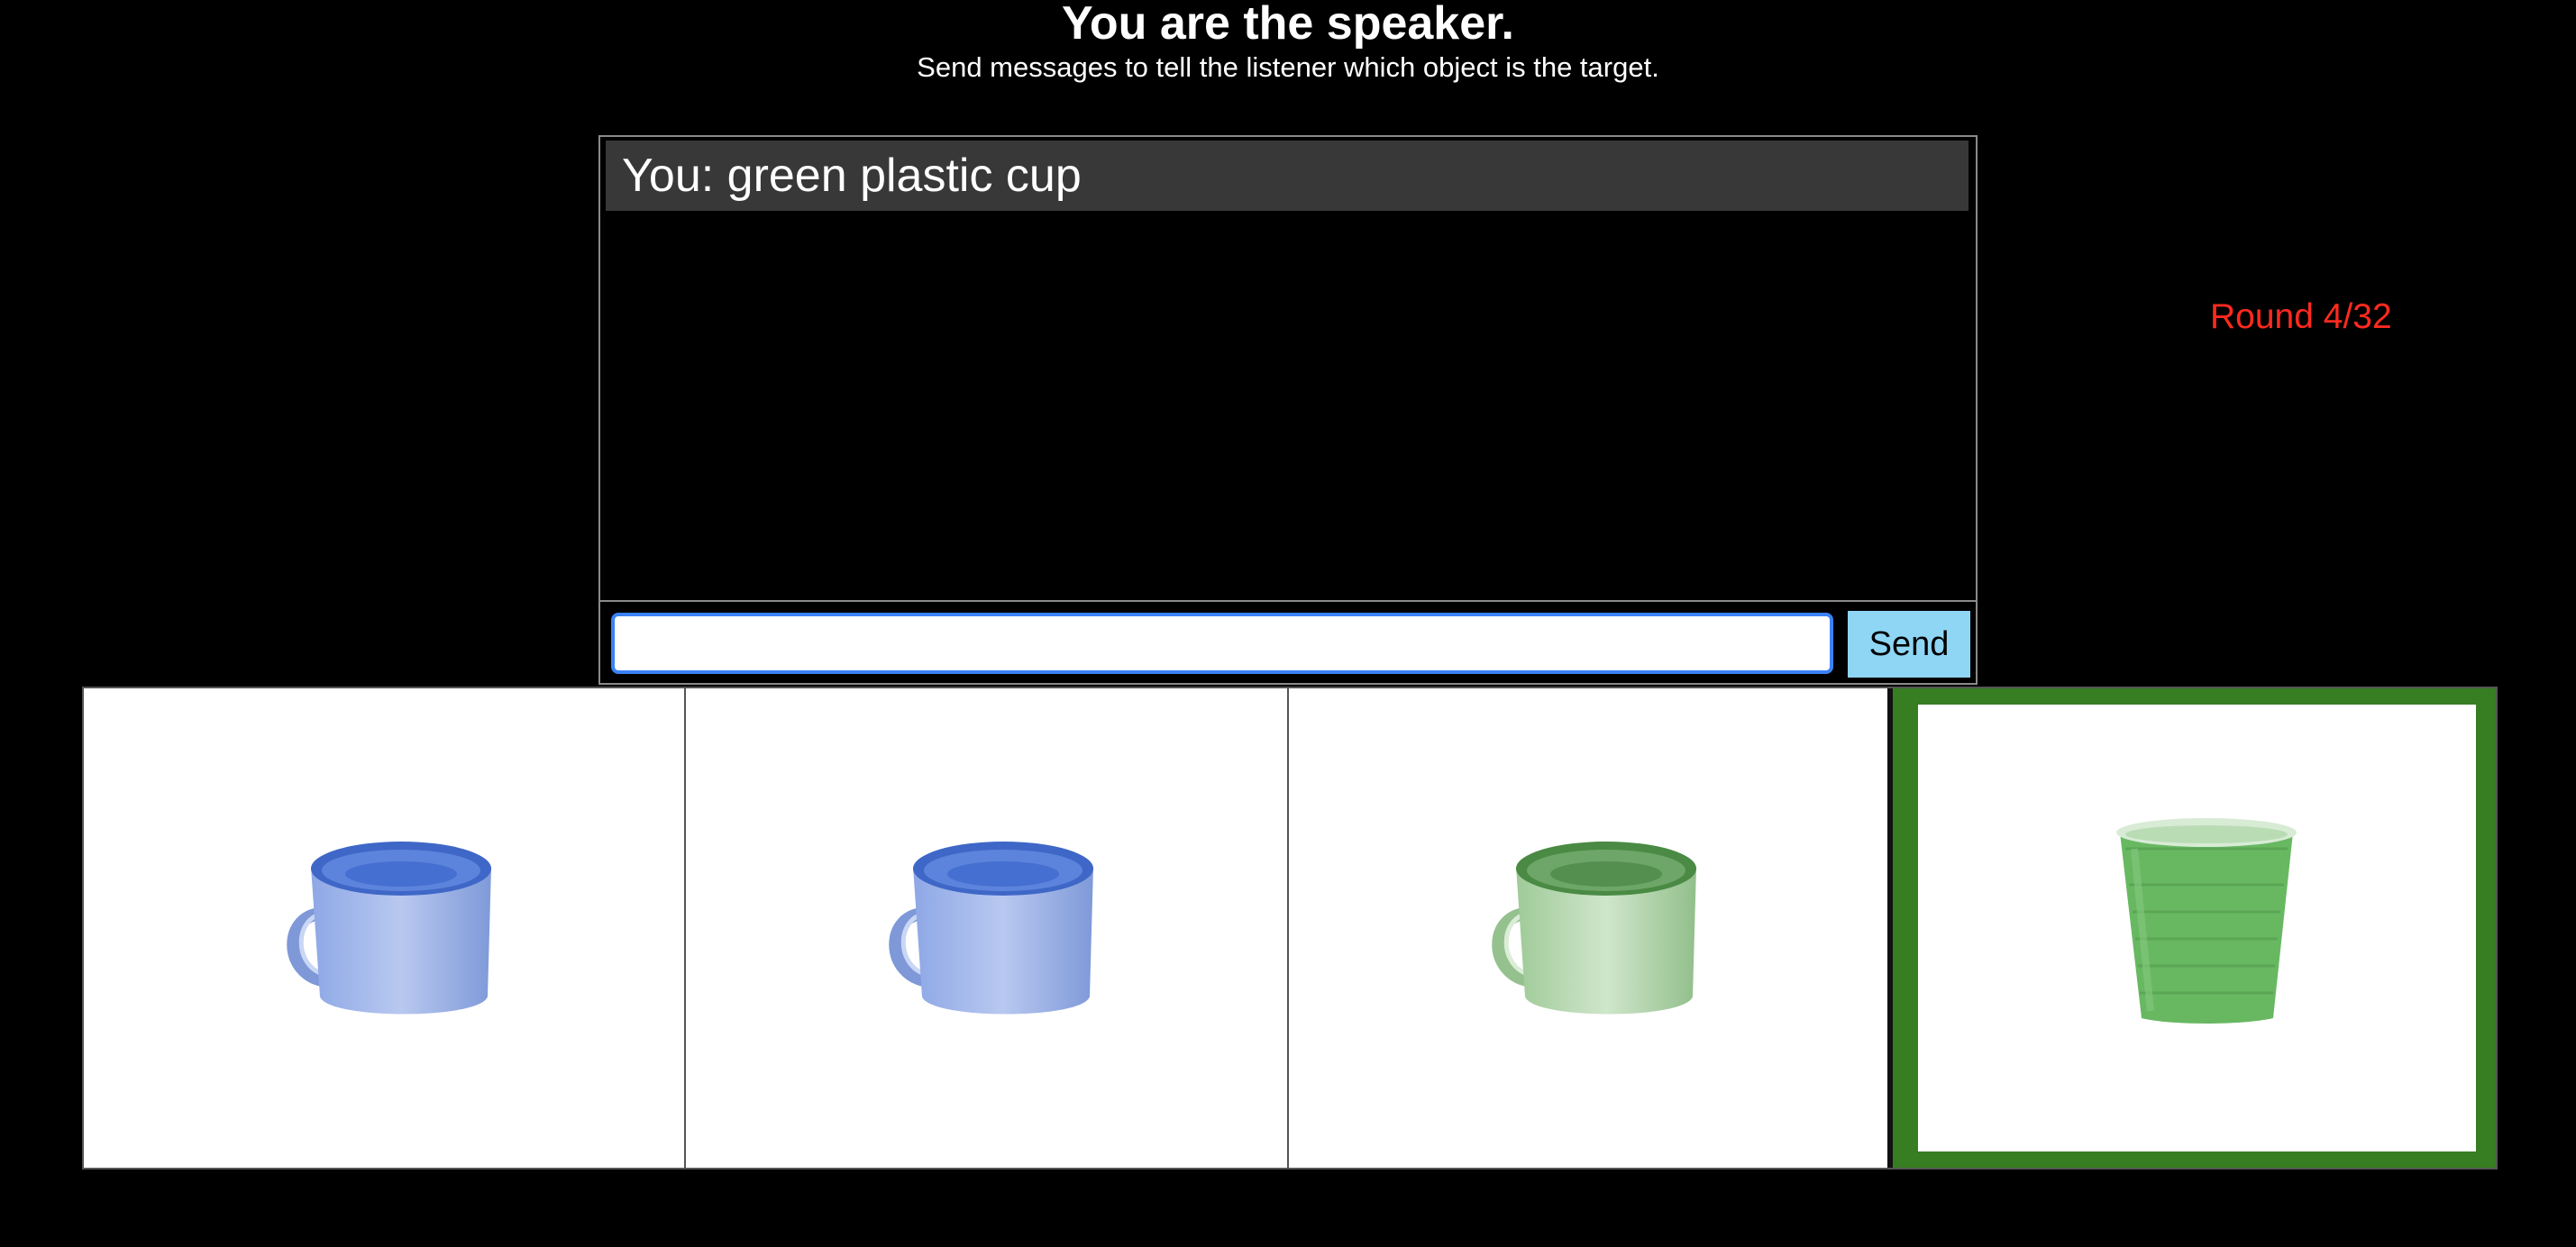 This screenshot has width=2576, height=1247. What do you see at coordinates (1288, 25) in the screenshot?
I see `page-title: You are the speaker.` at bounding box center [1288, 25].